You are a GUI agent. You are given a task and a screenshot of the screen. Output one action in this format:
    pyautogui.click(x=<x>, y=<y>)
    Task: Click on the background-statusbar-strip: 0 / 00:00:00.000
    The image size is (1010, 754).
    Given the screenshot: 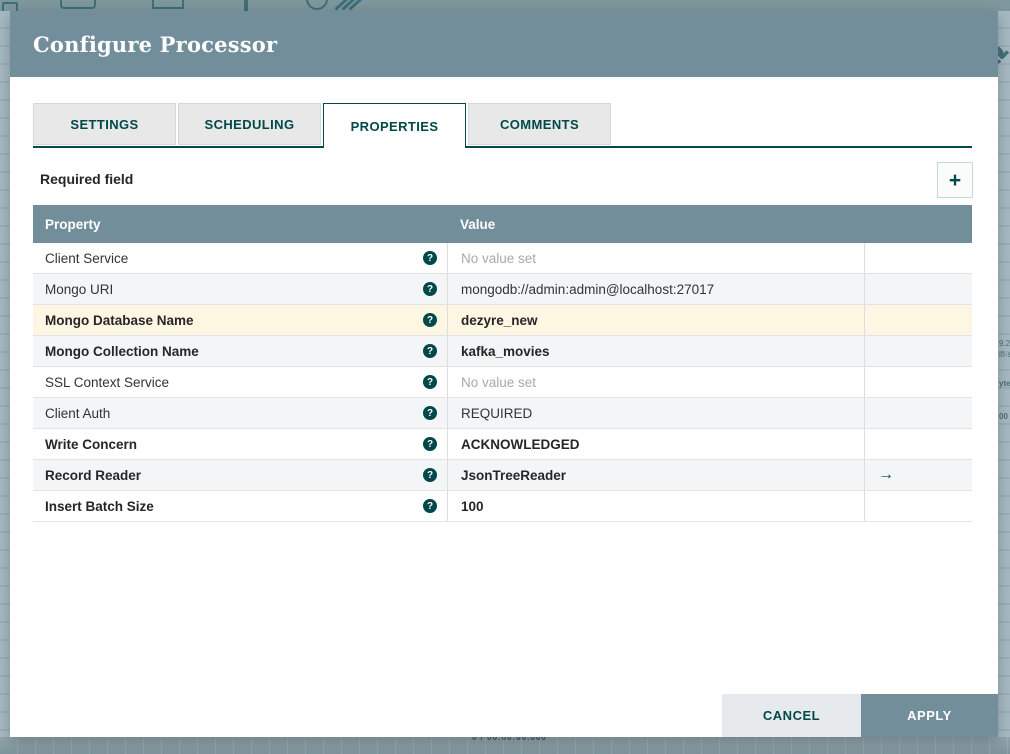 What is the action you would take?
    pyautogui.click(x=505, y=743)
    